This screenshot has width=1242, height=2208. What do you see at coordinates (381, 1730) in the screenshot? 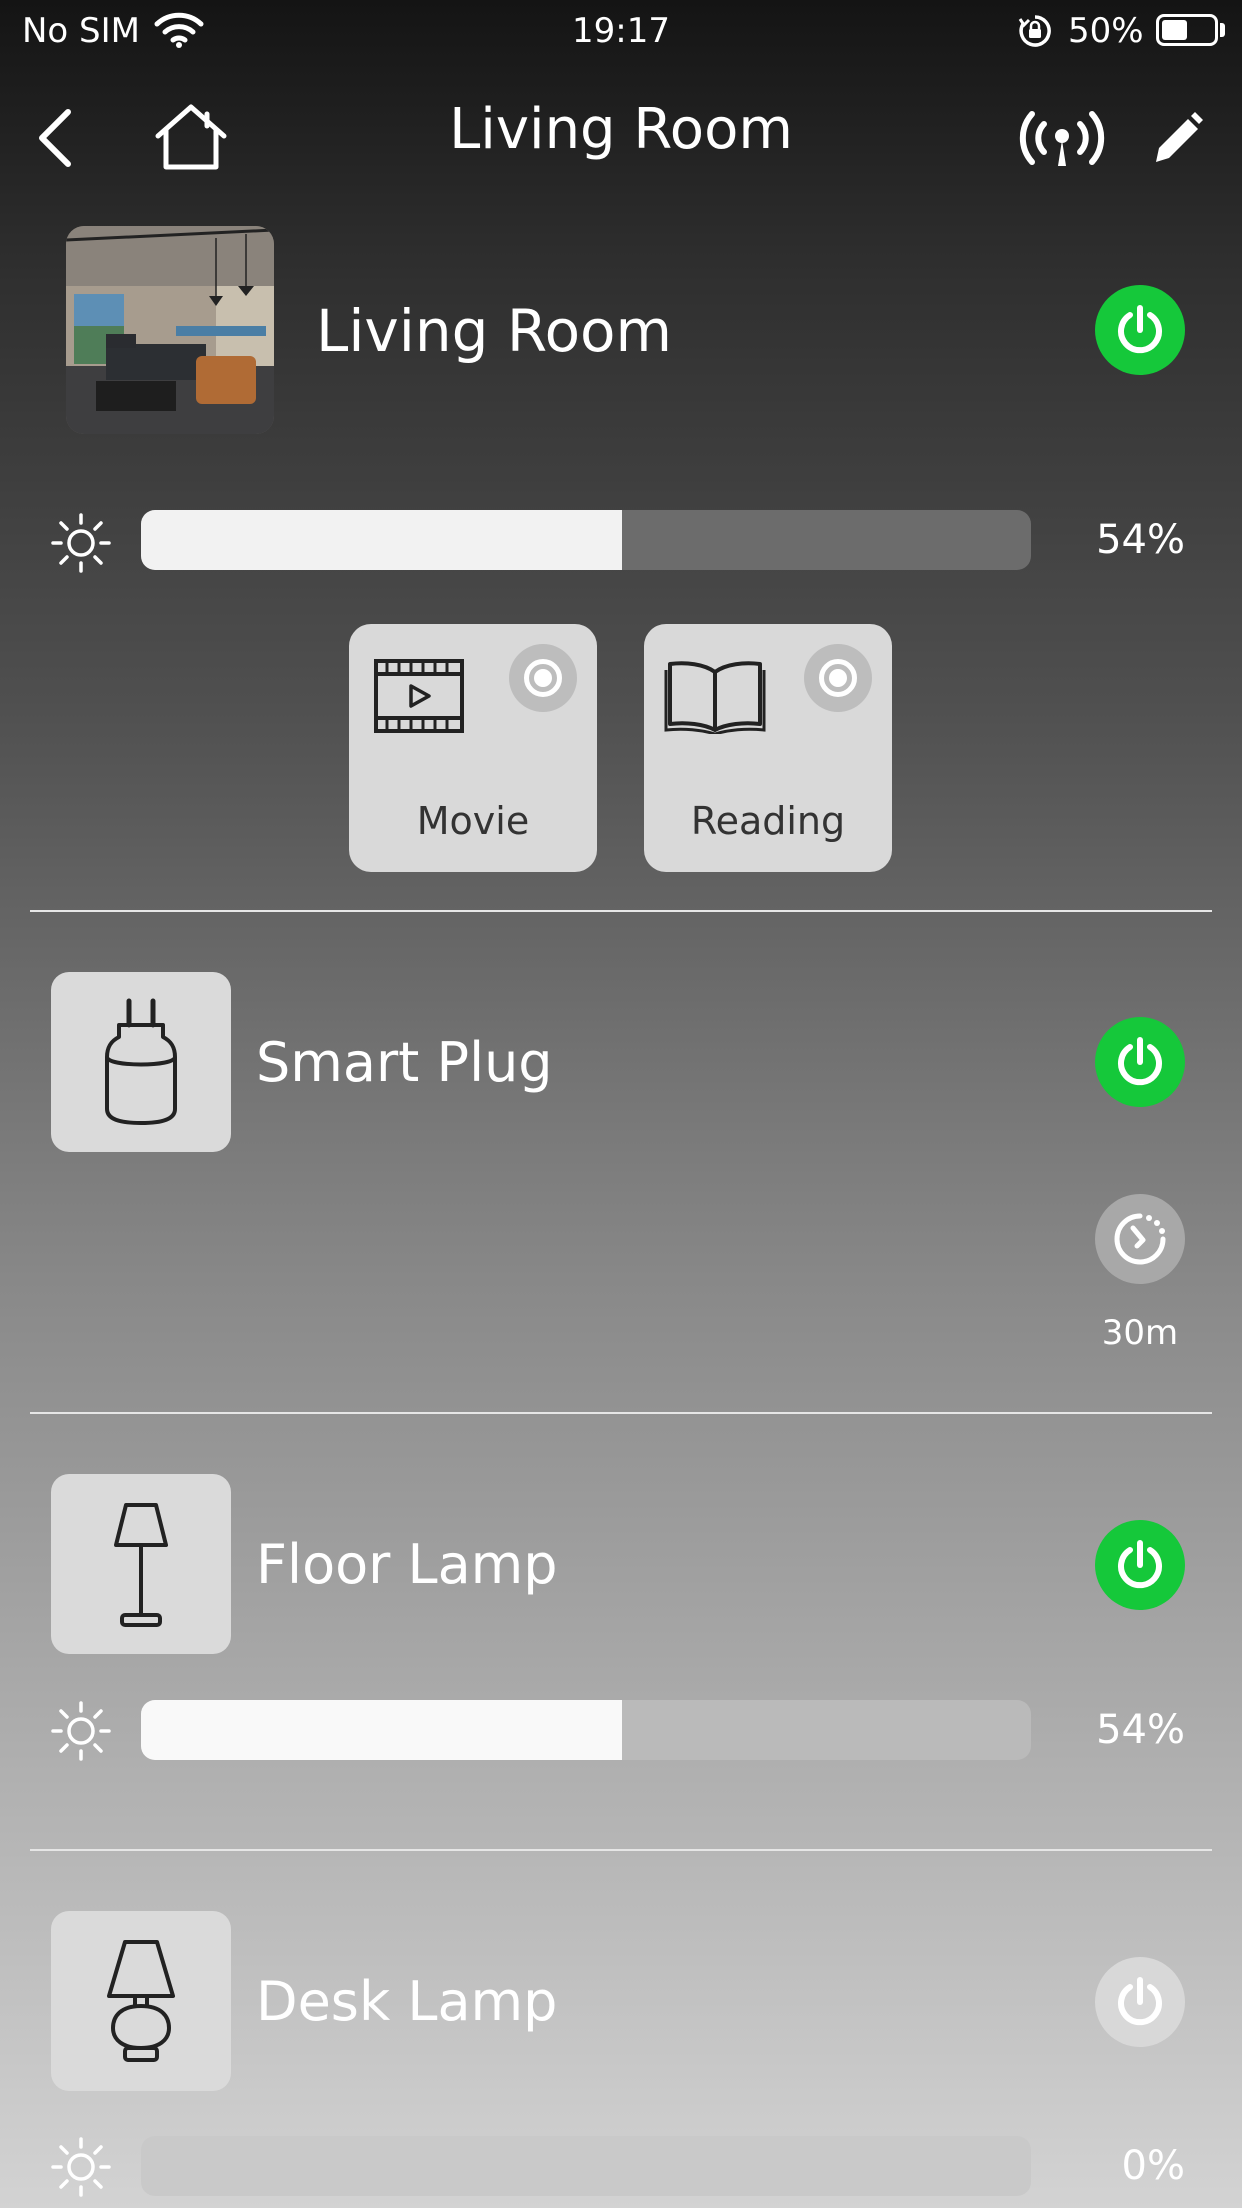
I see `floor-lamp-brightness-fill` at bounding box center [381, 1730].